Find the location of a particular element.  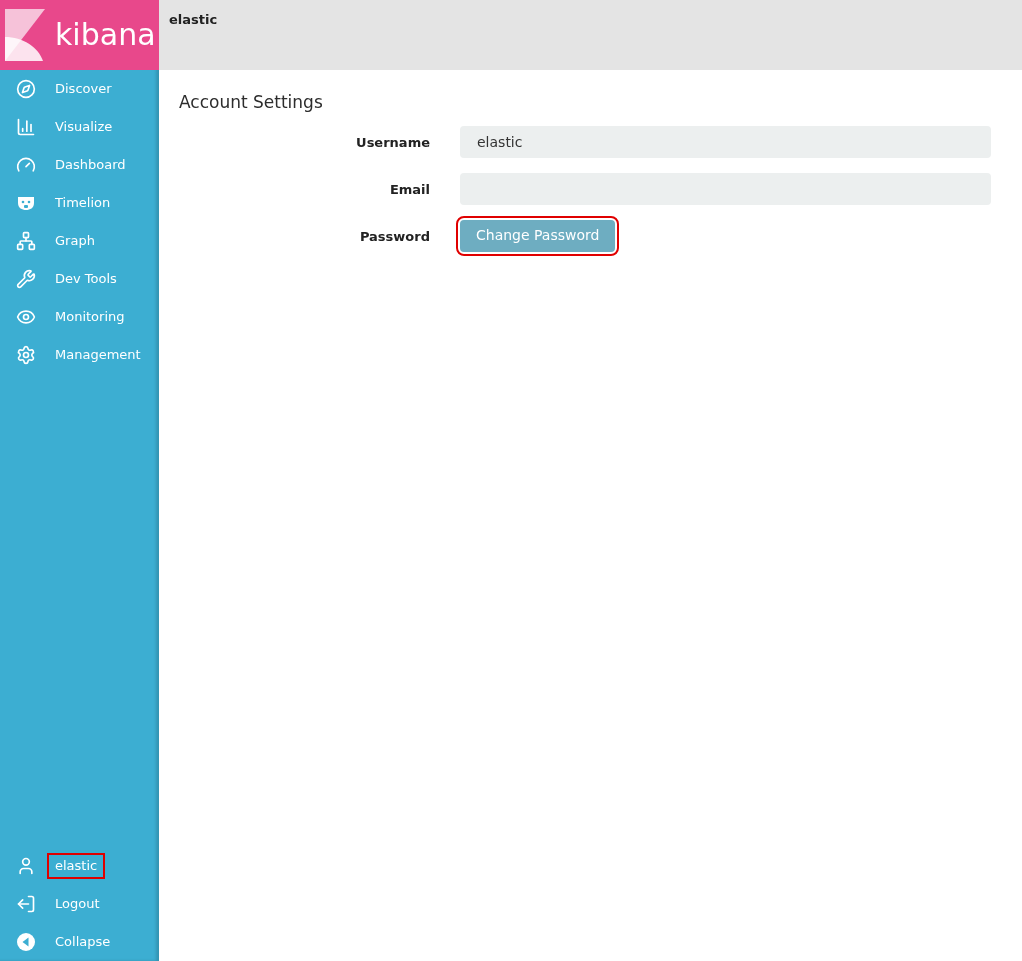

kibana-logo-icon is located at coordinates (25, 35).